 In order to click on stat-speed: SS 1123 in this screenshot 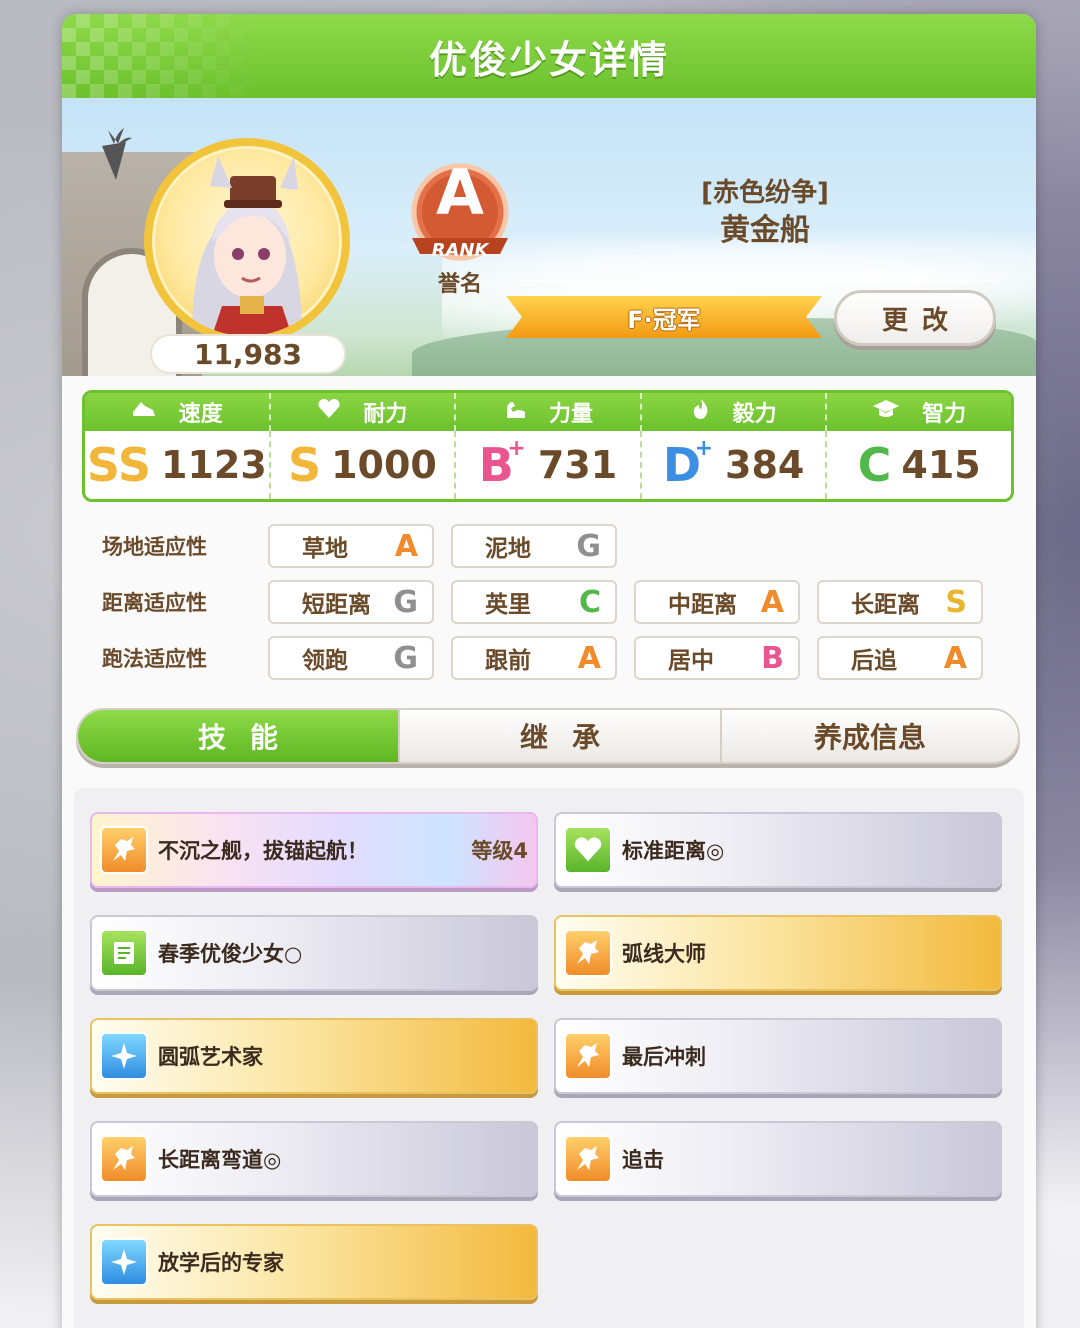, I will do `click(178, 465)`.